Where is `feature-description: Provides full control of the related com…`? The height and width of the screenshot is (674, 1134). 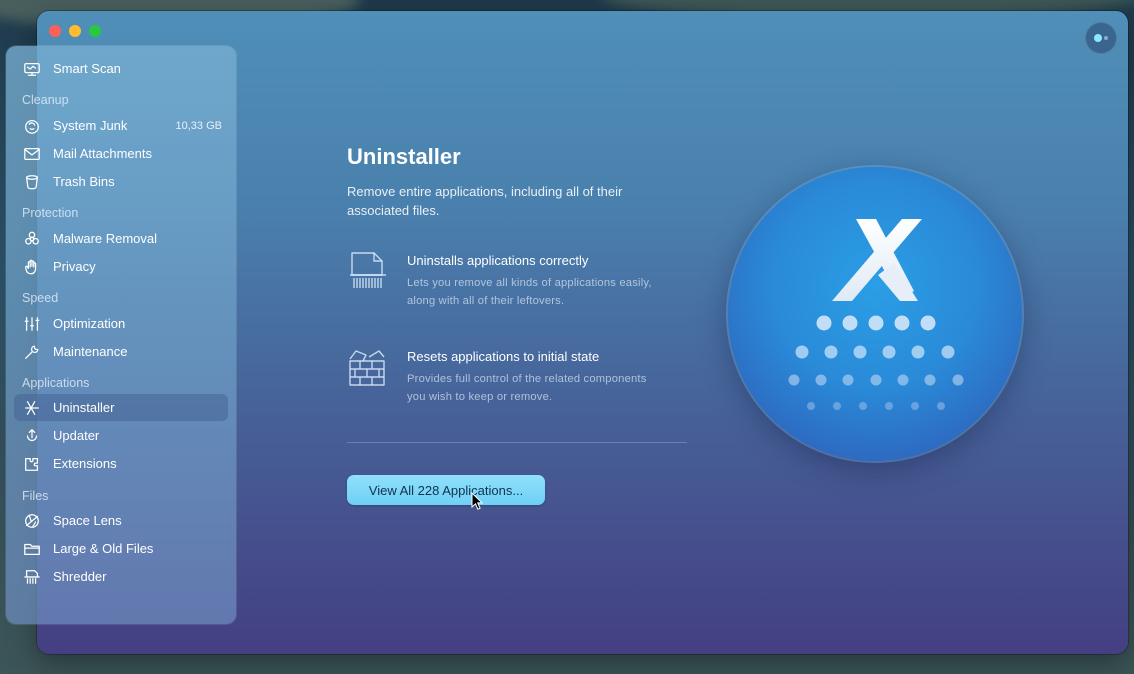
feature-description: Provides full control of the related com… is located at coordinates (557, 388).